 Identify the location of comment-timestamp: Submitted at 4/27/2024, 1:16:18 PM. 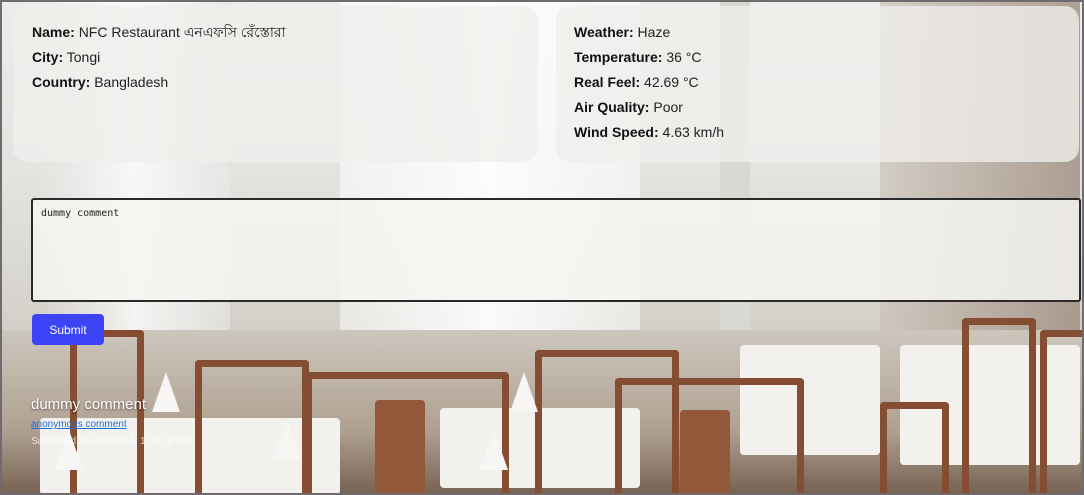
(111, 441).